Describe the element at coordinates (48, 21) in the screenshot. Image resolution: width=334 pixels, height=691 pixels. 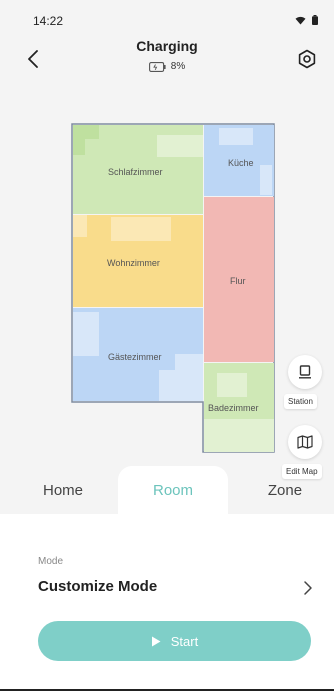
I see `status-time: 14:22` at that location.